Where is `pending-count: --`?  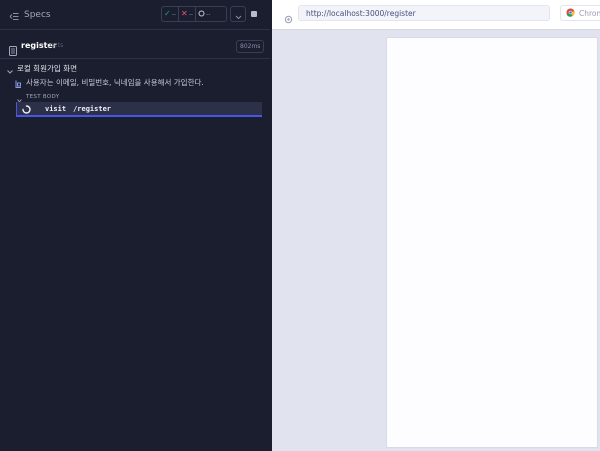
pending-count: -- is located at coordinates (208, 14).